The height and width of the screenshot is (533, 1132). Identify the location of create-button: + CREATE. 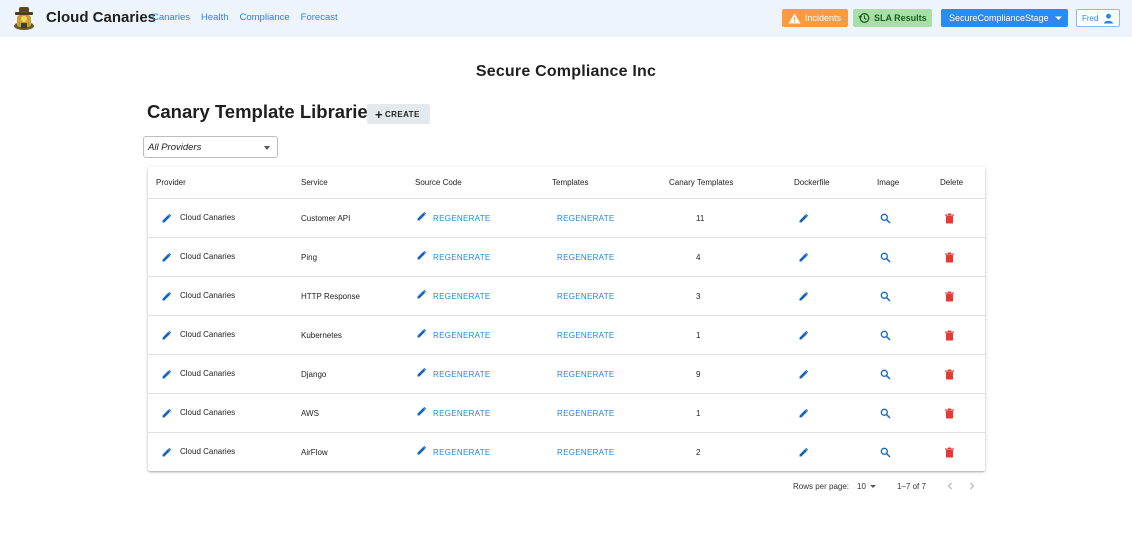
(398, 114).